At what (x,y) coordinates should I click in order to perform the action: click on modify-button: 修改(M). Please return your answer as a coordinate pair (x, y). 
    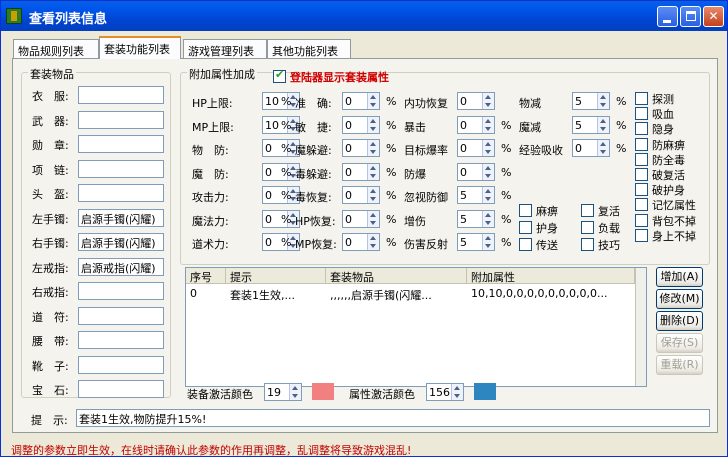
    Looking at the image, I should click on (679, 299).